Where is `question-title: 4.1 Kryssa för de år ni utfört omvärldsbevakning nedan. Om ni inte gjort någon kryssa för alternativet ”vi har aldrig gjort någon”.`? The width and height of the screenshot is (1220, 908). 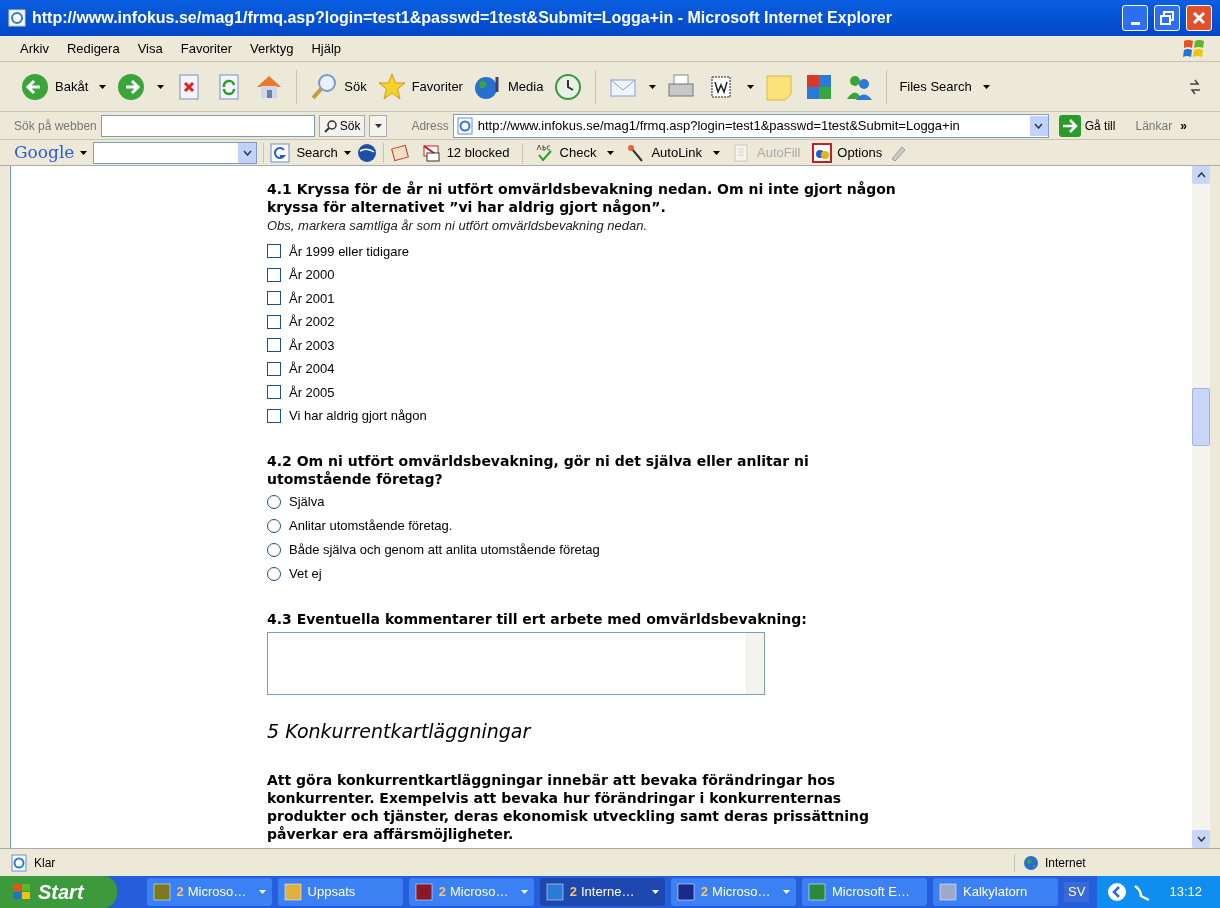
question-title: 4.1 Kryssa för de år ni utfört omvärldsbevakning nedan. Om ni inte gjort någon kryssa för alternativet ”vi har aldrig gjort någon”. is located at coordinates (582, 198).